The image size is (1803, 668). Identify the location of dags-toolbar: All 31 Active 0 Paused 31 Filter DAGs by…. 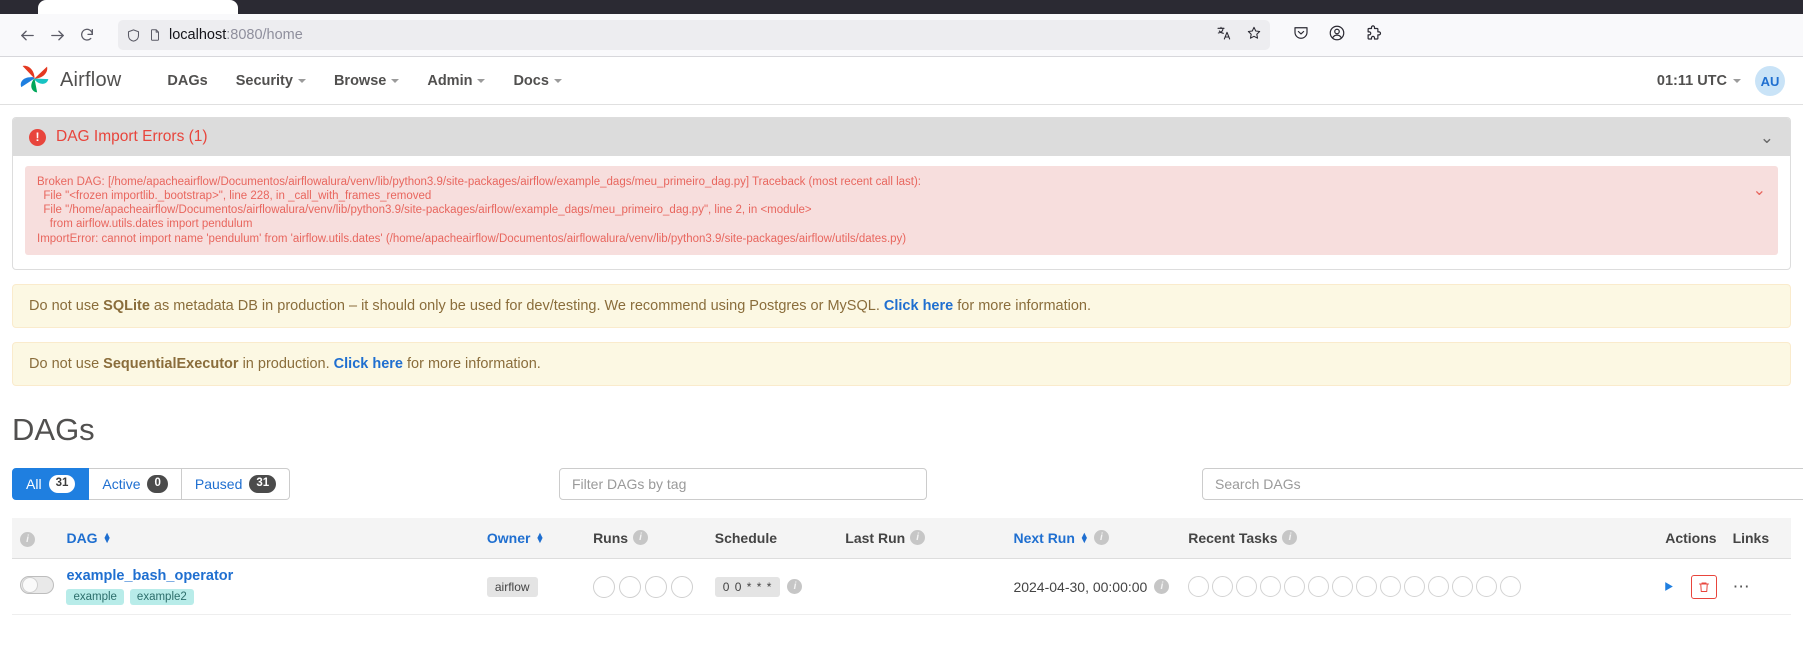
(907, 483).